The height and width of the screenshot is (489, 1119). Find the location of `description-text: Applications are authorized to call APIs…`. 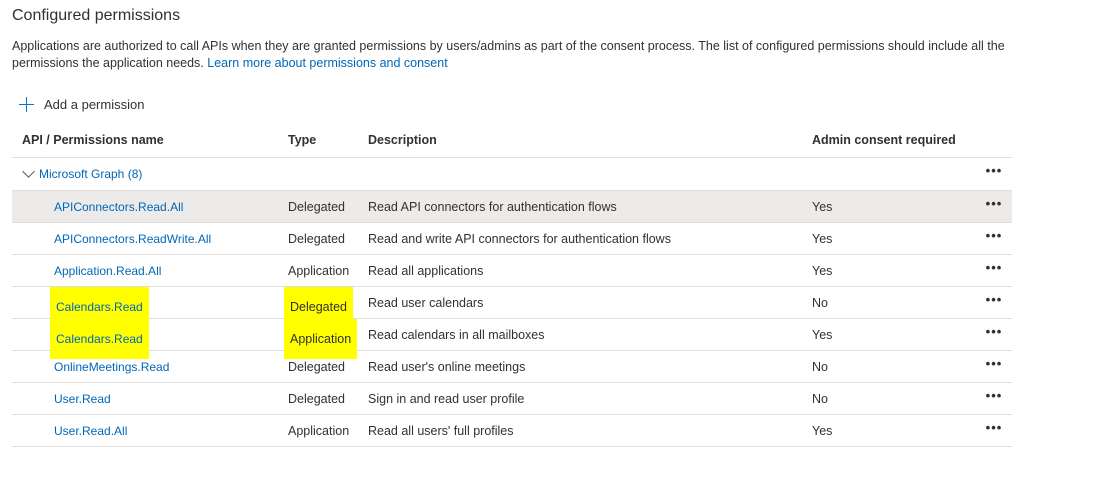

description-text: Applications are authorized to call APIs… is located at coordinates (508, 54).